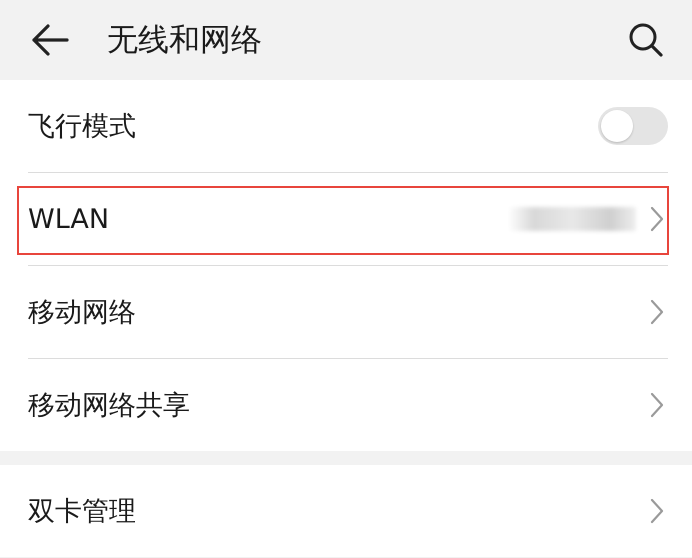 The image size is (692, 558). What do you see at coordinates (109, 406) in the screenshot?
I see `row-label: 移动网络共享` at bounding box center [109, 406].